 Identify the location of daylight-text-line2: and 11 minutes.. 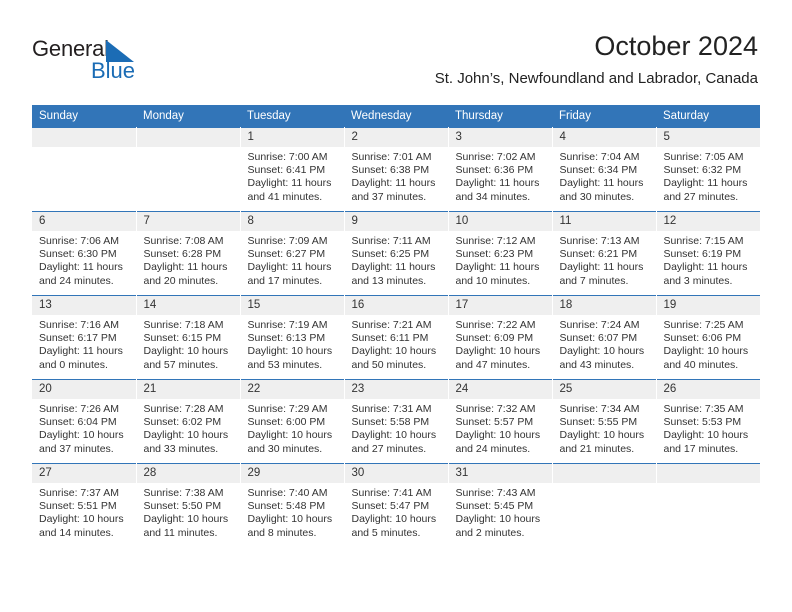
(180, 532).